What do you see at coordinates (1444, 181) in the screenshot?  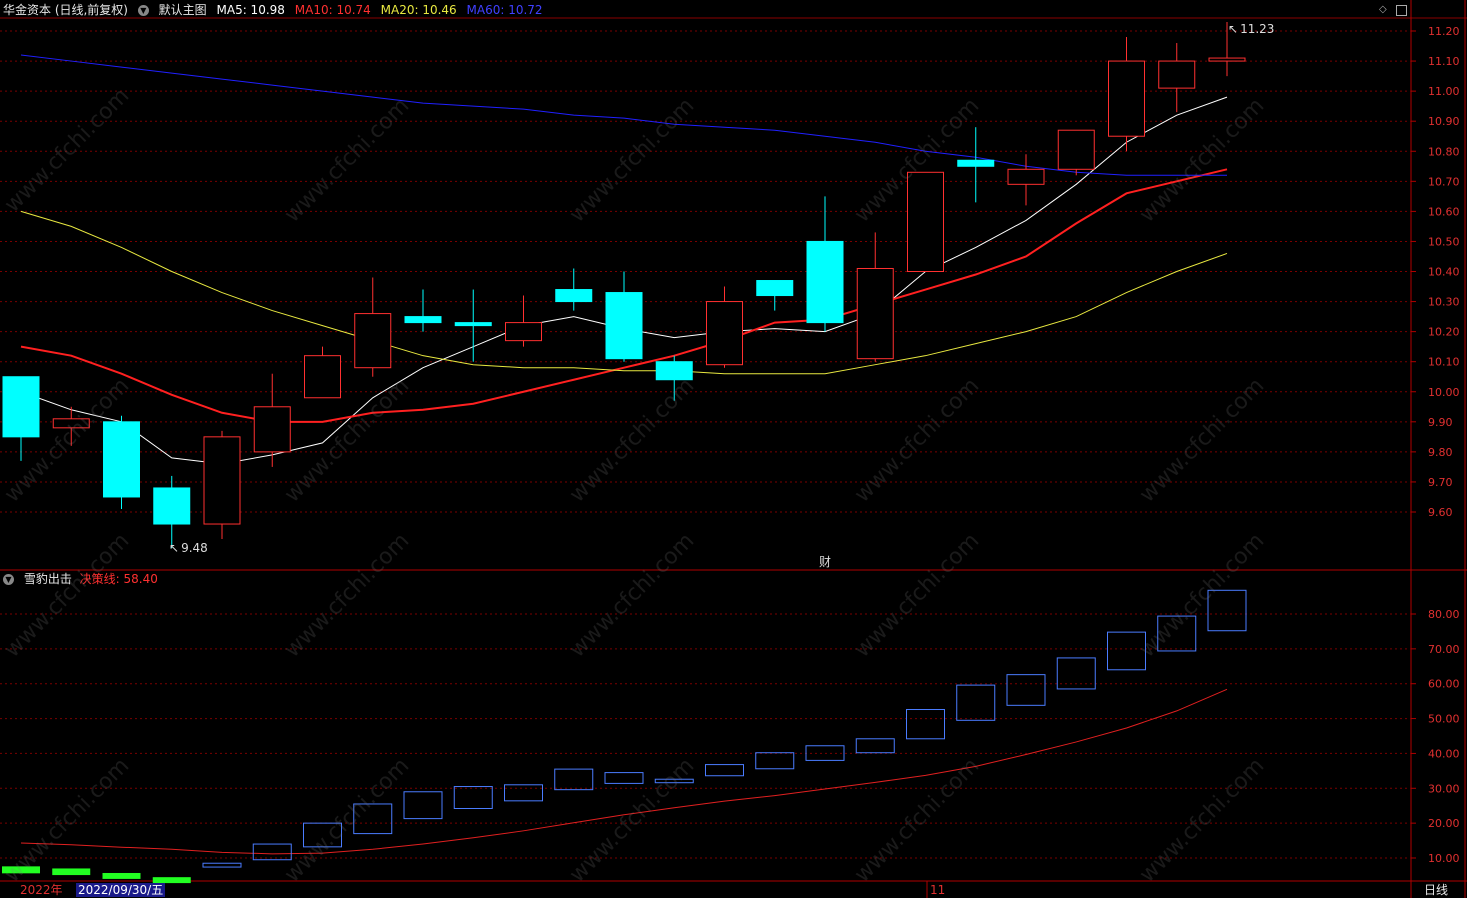 I see `price-tick-label: 10.70` at bounding box center [1444, 181].